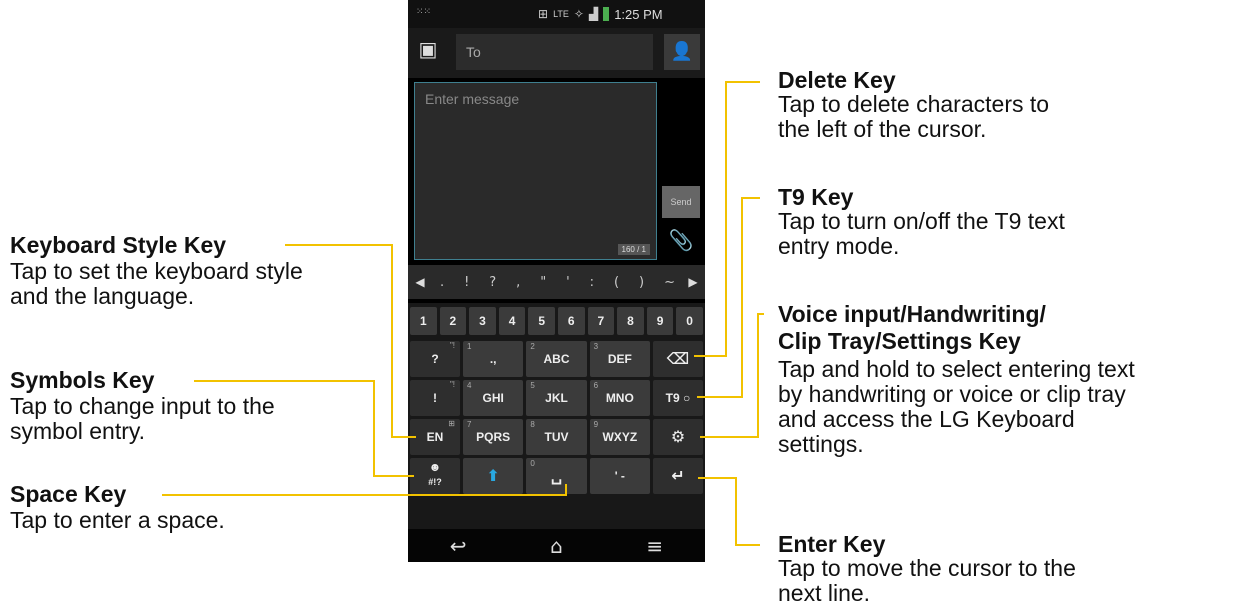 The height and width of the screenshot is (606, 1238). Describe the element at coordinates (453, 321) in the screenshot. I see `number-key: 2` at that location.